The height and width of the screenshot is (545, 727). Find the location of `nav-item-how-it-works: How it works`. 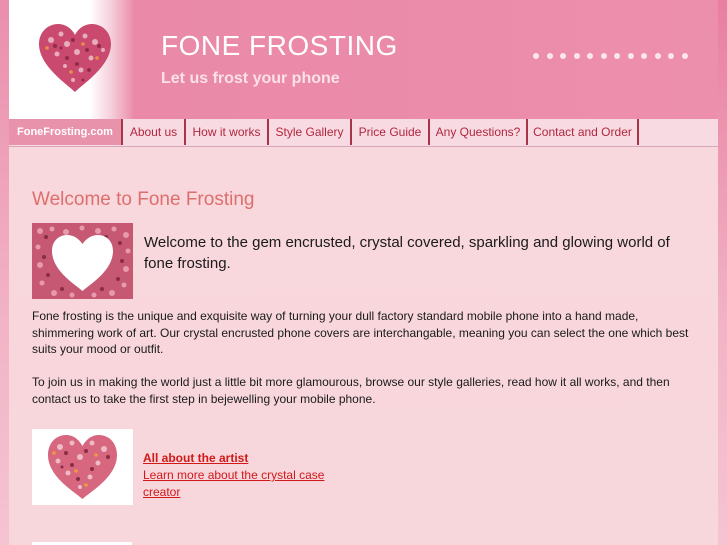

nav-item-how-it-works: How it works is located at coordinates (227, 132).